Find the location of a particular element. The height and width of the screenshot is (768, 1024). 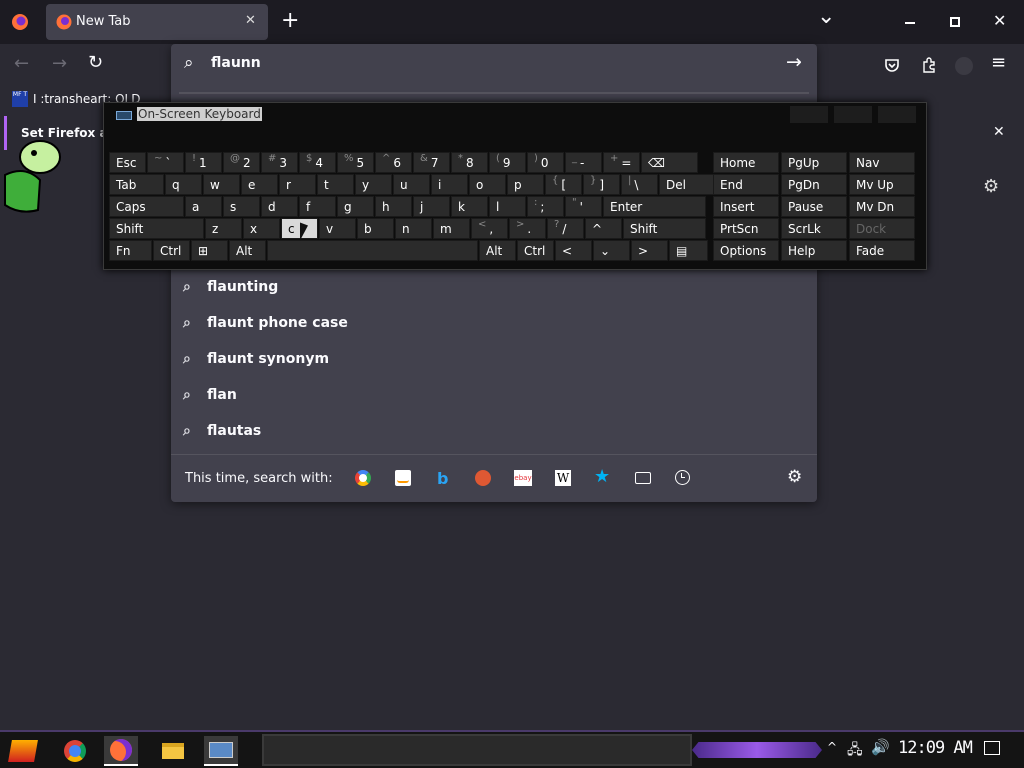

firefox-taskbar-icon is located at coordinates (121, 751).